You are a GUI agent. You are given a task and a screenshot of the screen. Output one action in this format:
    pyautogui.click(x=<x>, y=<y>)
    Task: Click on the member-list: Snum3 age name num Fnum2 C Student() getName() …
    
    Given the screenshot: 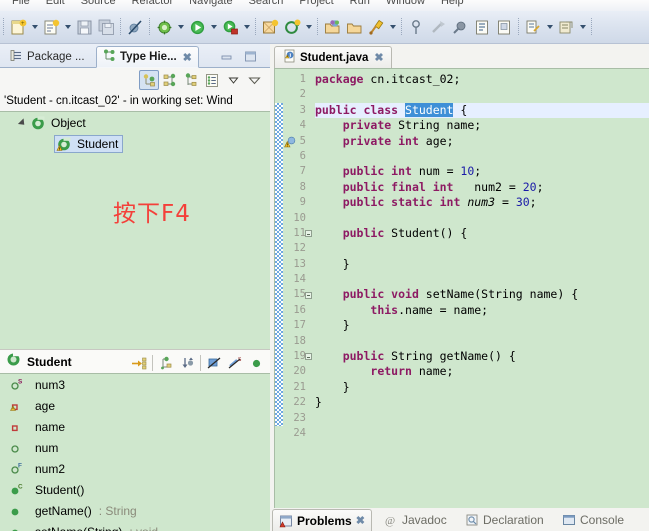 What is the action you would take?
    pyautogui.click(x=135, y=452)
    